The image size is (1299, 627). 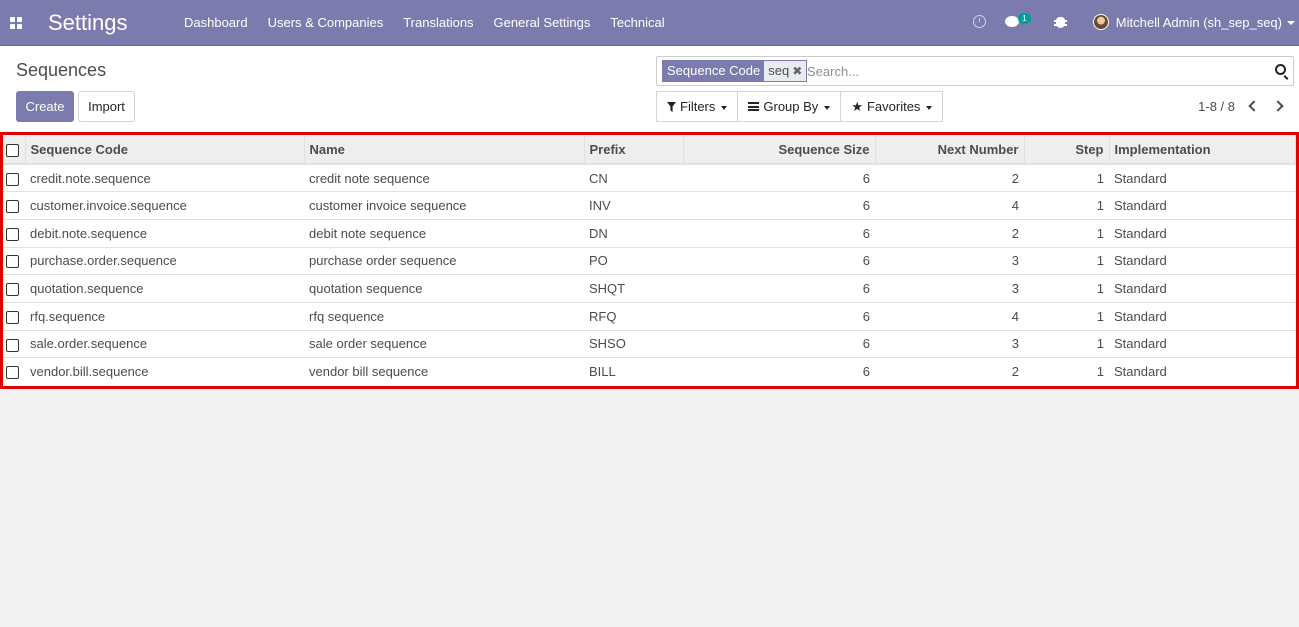 What do you see at coordinates (1280, 69) in the screenshot?
I see `search-icon` at bounding box center [1280, 69].